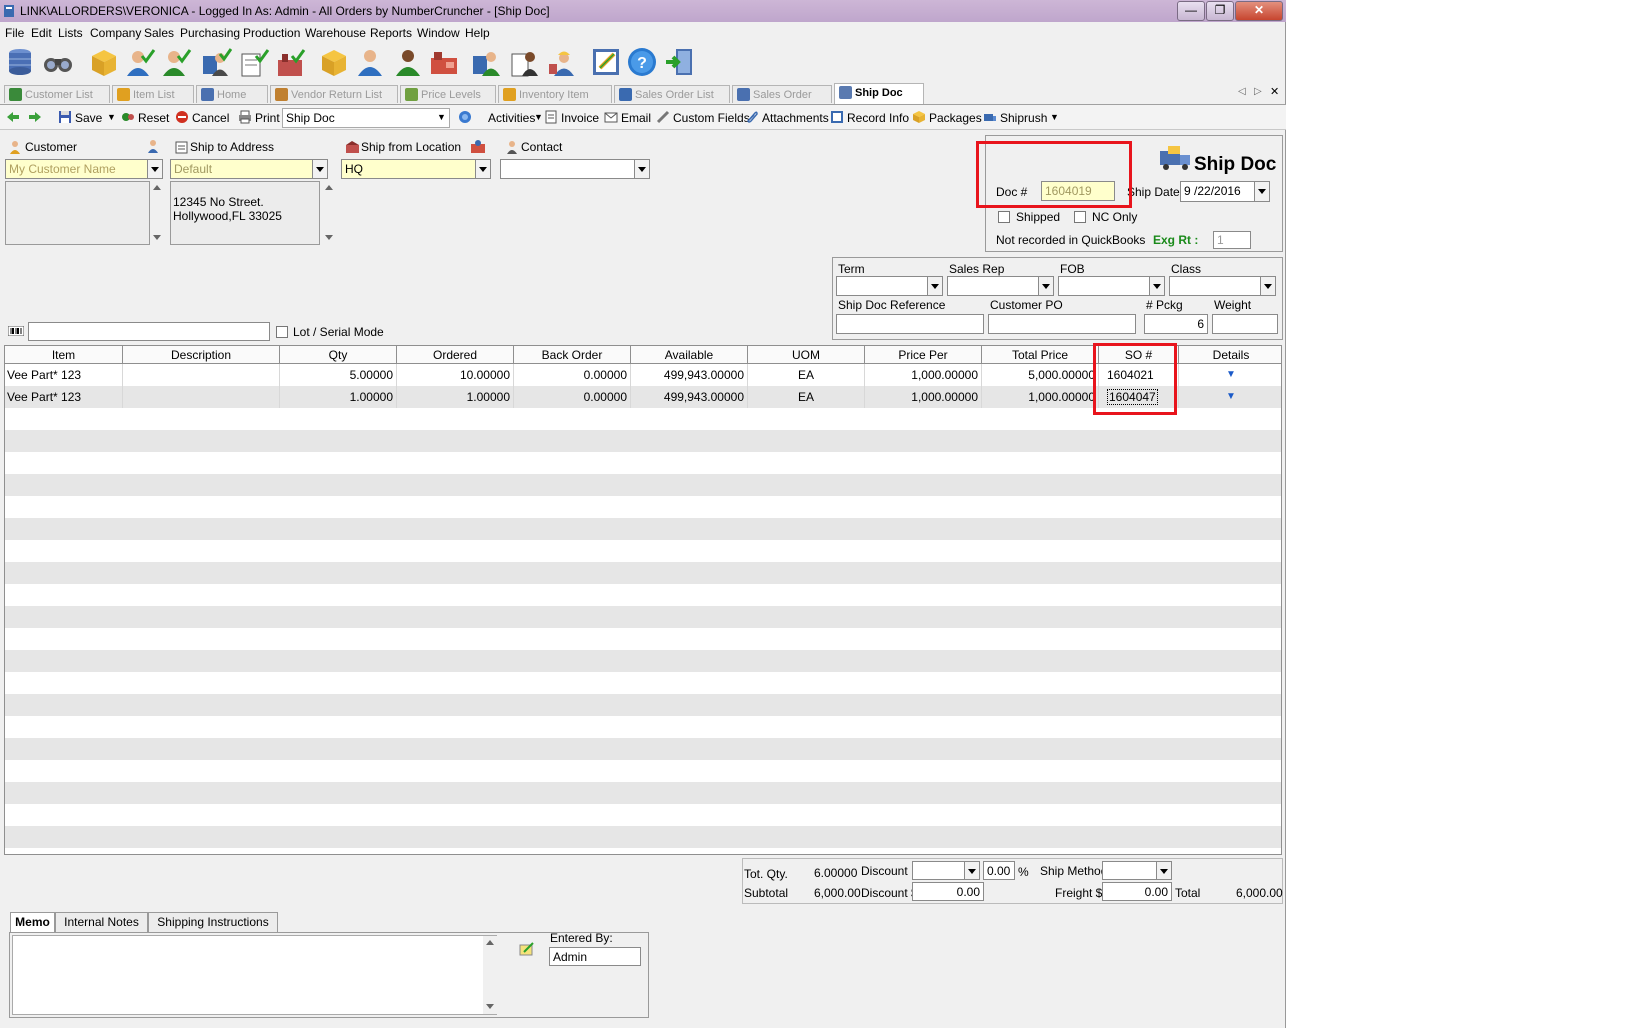 The image size is (1644, 1028). Describe the element at coordinates (455, 355) in the screenshot. I see `column-header-ordered: Ordered` at that location.